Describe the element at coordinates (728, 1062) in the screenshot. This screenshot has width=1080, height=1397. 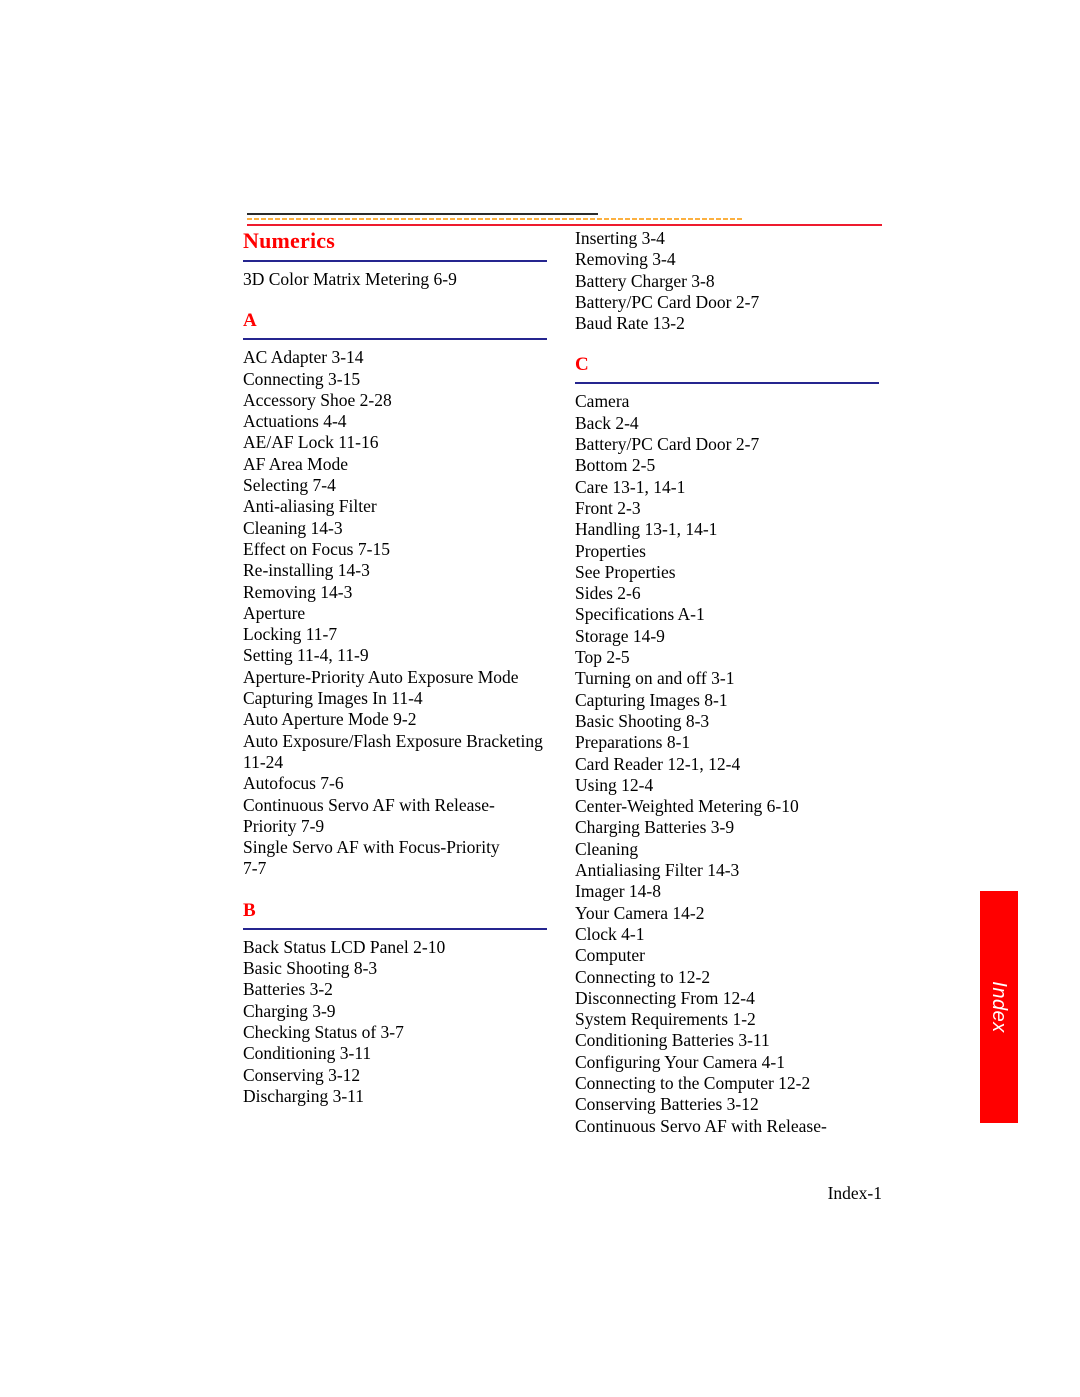
I see `index-entry: Configuring Your Camera 4-1` at that location.